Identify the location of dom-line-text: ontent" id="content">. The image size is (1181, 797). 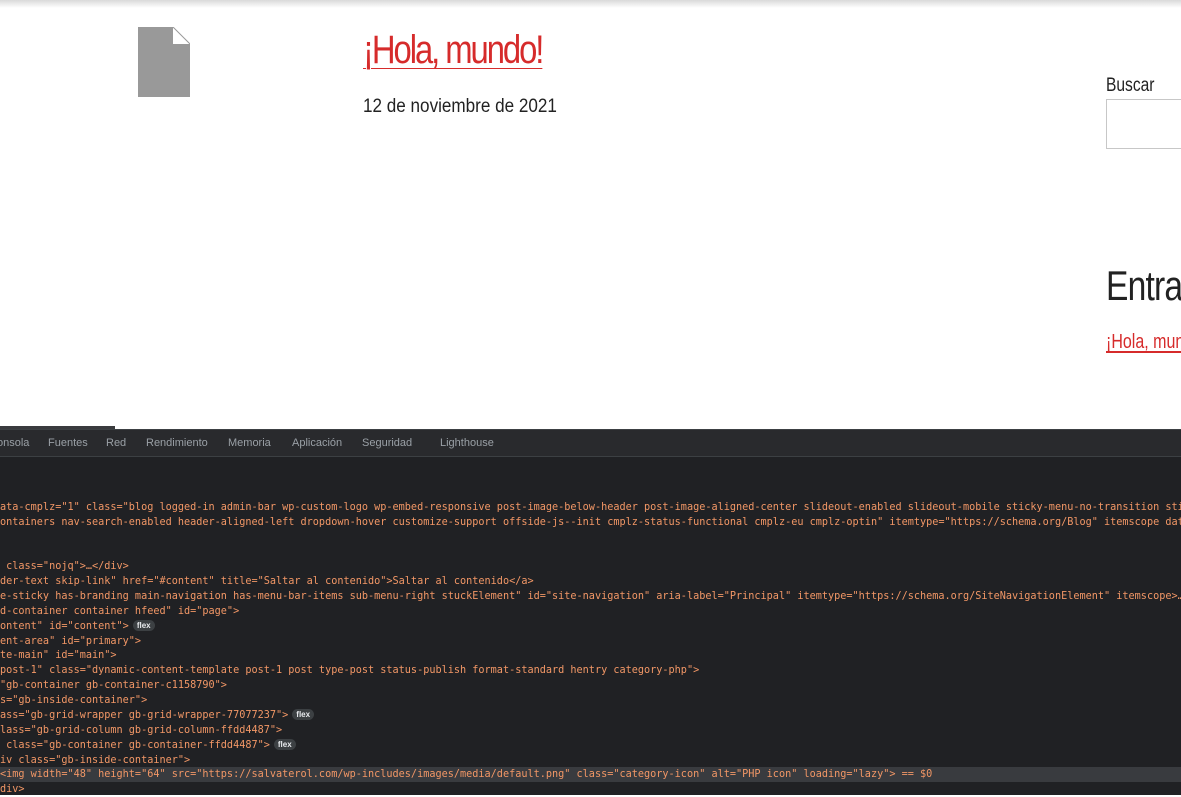
(64, 626).